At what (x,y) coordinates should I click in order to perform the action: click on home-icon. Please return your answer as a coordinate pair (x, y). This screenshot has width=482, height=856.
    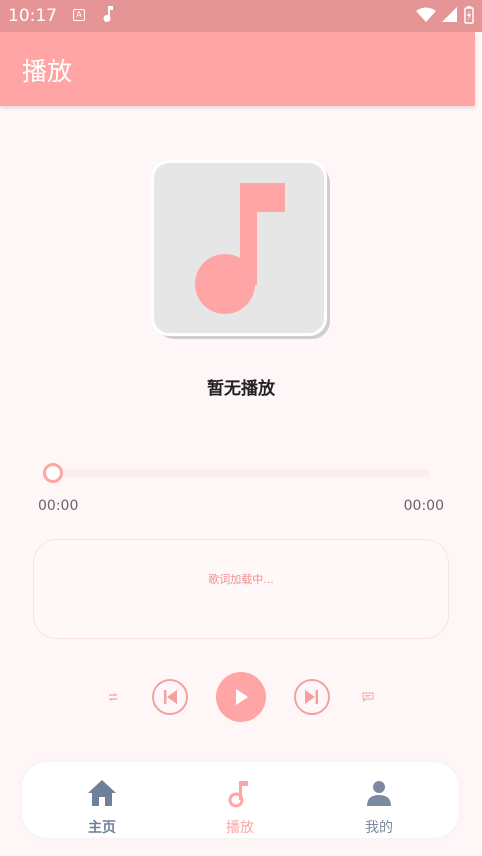
    Looking at the image, I should click on (102, 793).